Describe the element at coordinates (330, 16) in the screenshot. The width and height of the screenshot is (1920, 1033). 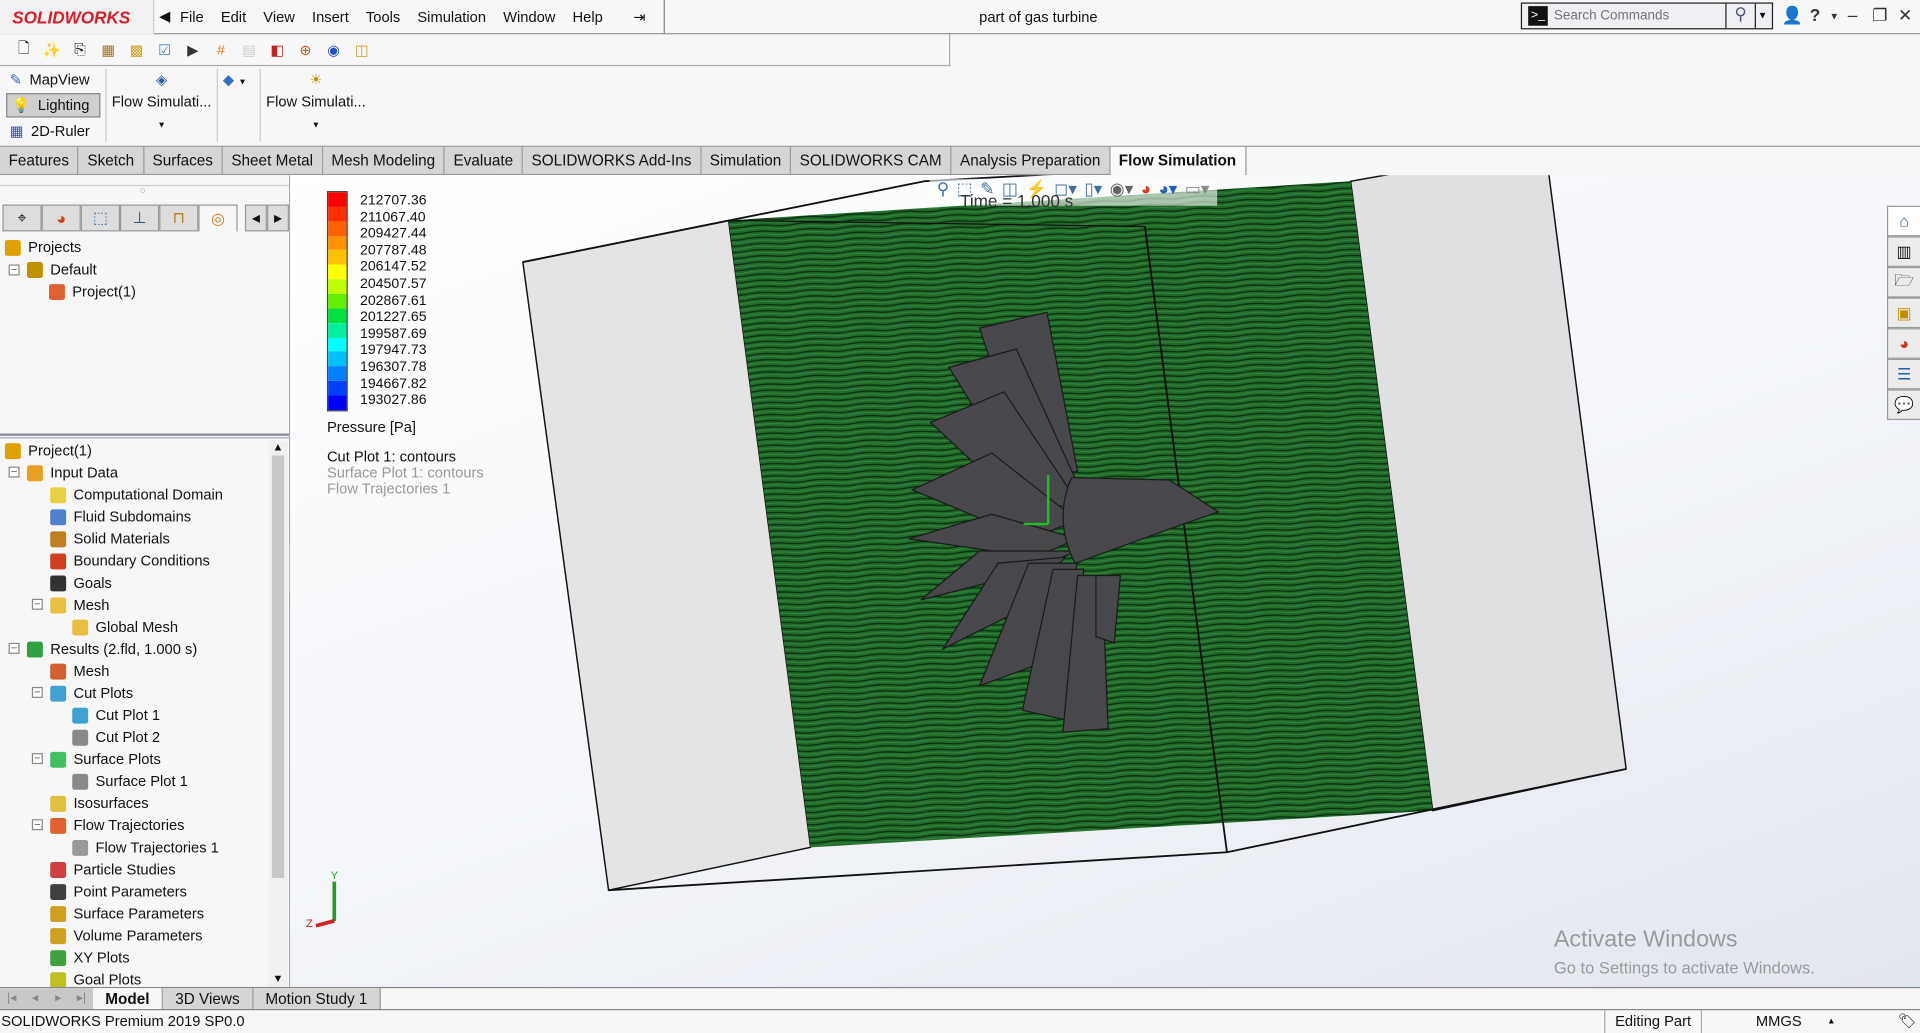
I see `menu-insert: Insert` at that location.